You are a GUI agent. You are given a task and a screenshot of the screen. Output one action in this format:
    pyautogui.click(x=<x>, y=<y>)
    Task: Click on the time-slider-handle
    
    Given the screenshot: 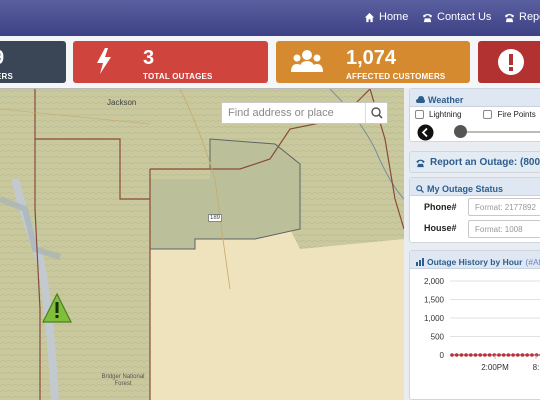 What is the action you would take?
    pyautogui.click(x=460, y=131)
    